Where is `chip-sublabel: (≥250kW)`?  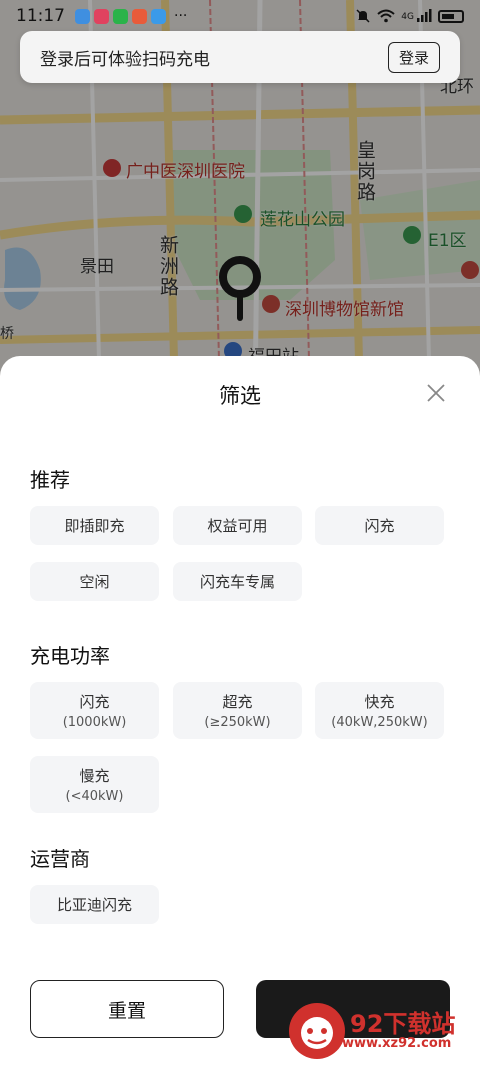
chip-sublabel: (≥250kW) is located at coordinates (237, 722).